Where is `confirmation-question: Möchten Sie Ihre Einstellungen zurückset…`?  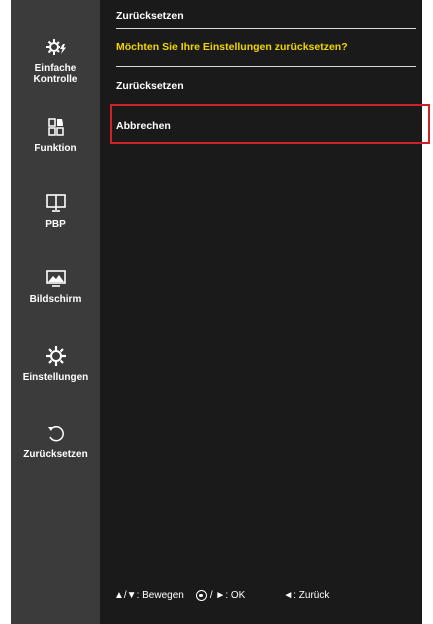 confirmation-question: Möchten Sie Ihre Einstellungen zurückset… is located at coordinates (232, 47).